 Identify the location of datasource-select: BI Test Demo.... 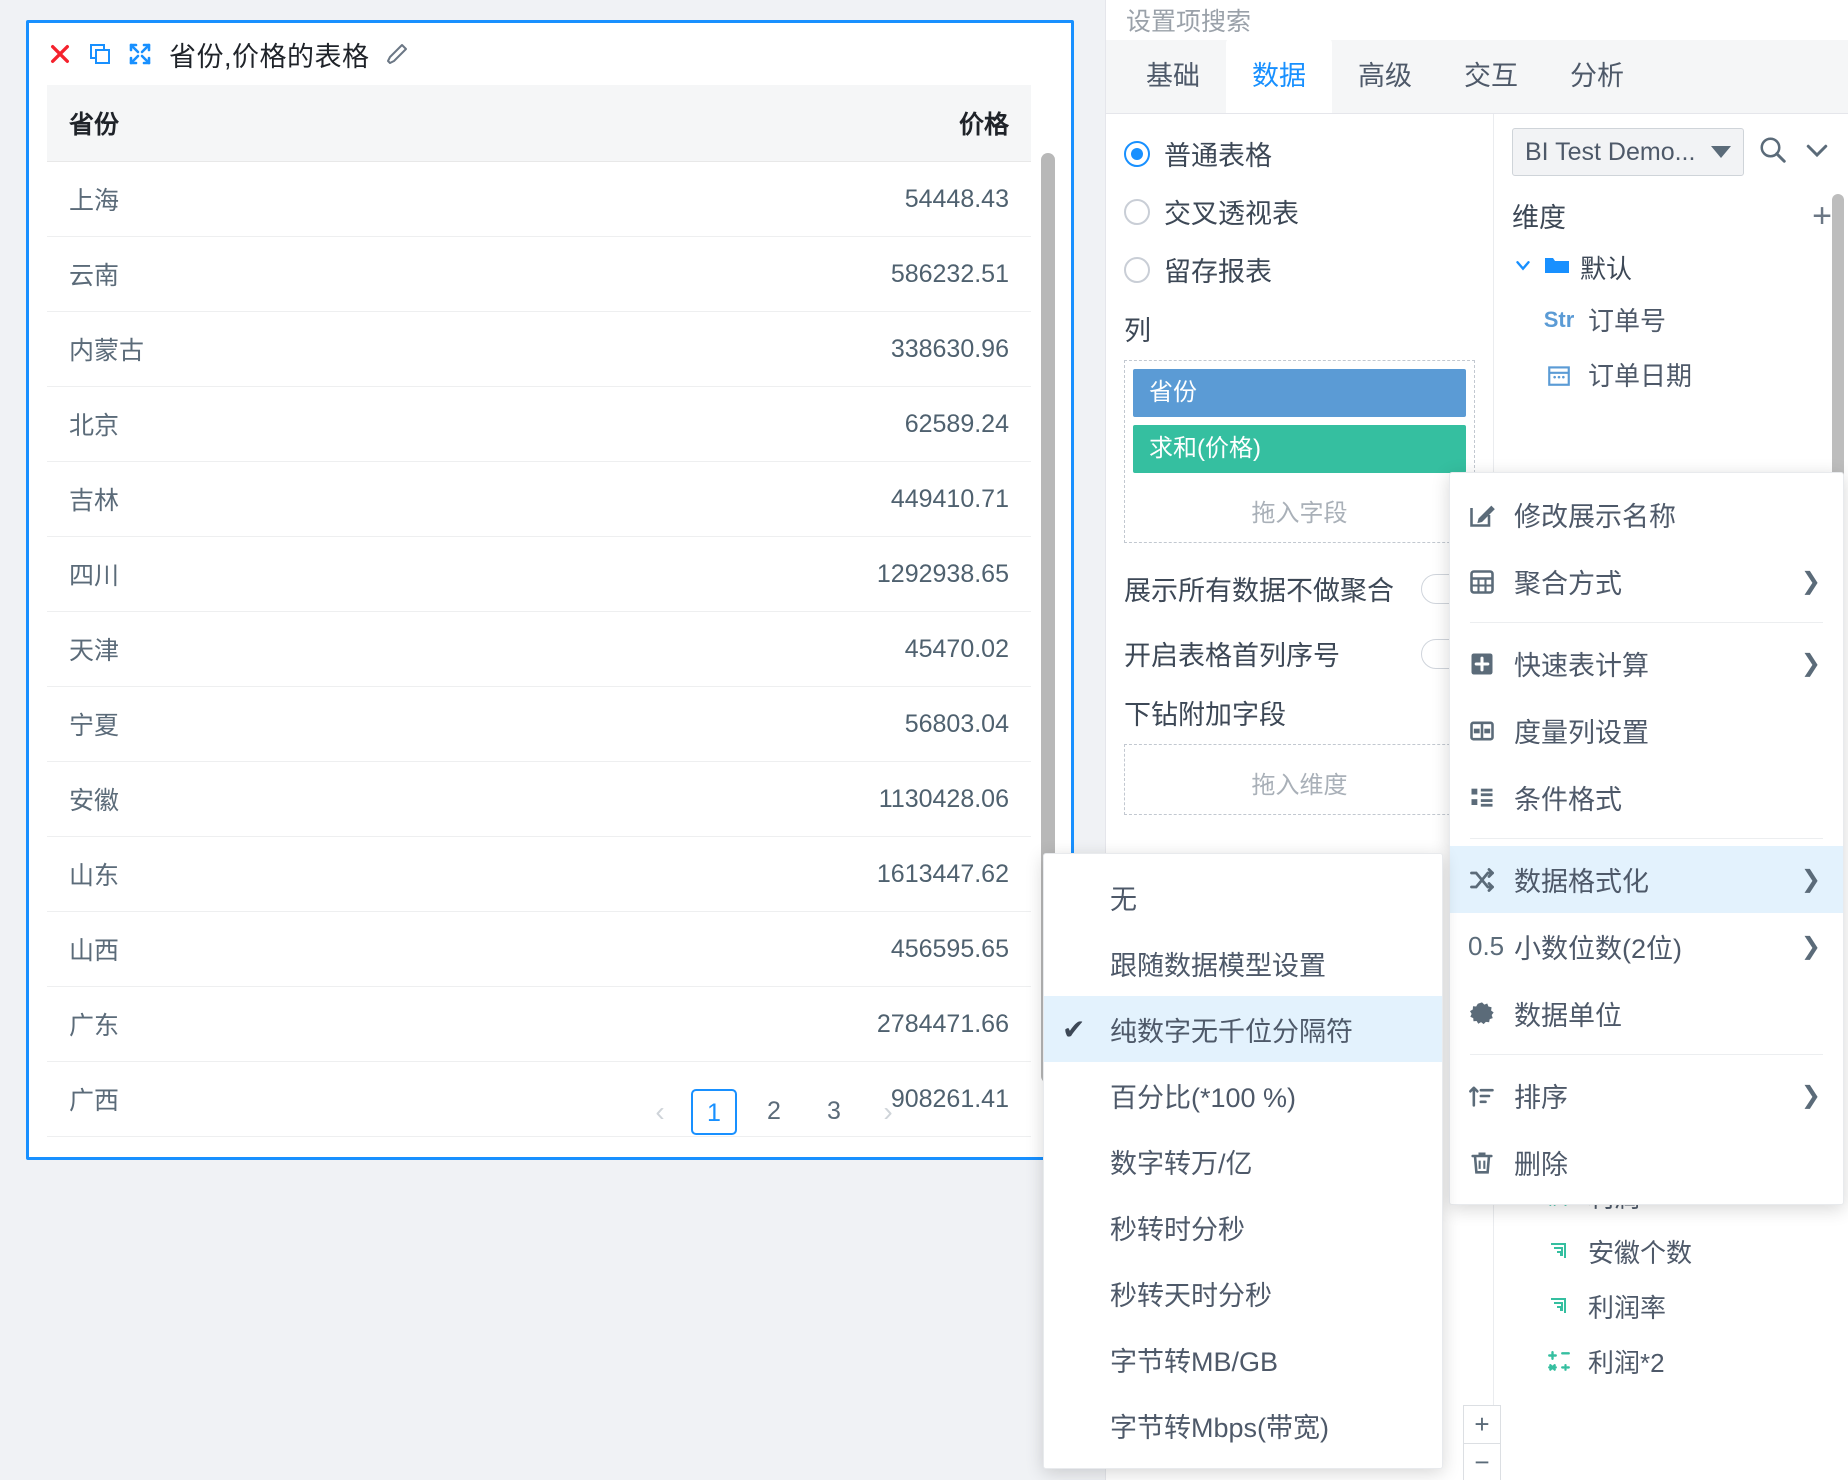
(1628, 152).